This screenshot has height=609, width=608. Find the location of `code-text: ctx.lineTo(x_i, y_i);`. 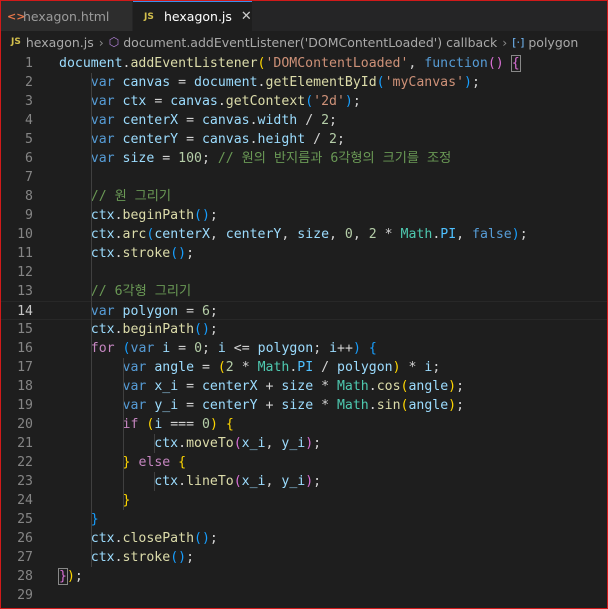

code-text: ctx.lineTo(x_i, y_i); is located at coordinates (238, 481).